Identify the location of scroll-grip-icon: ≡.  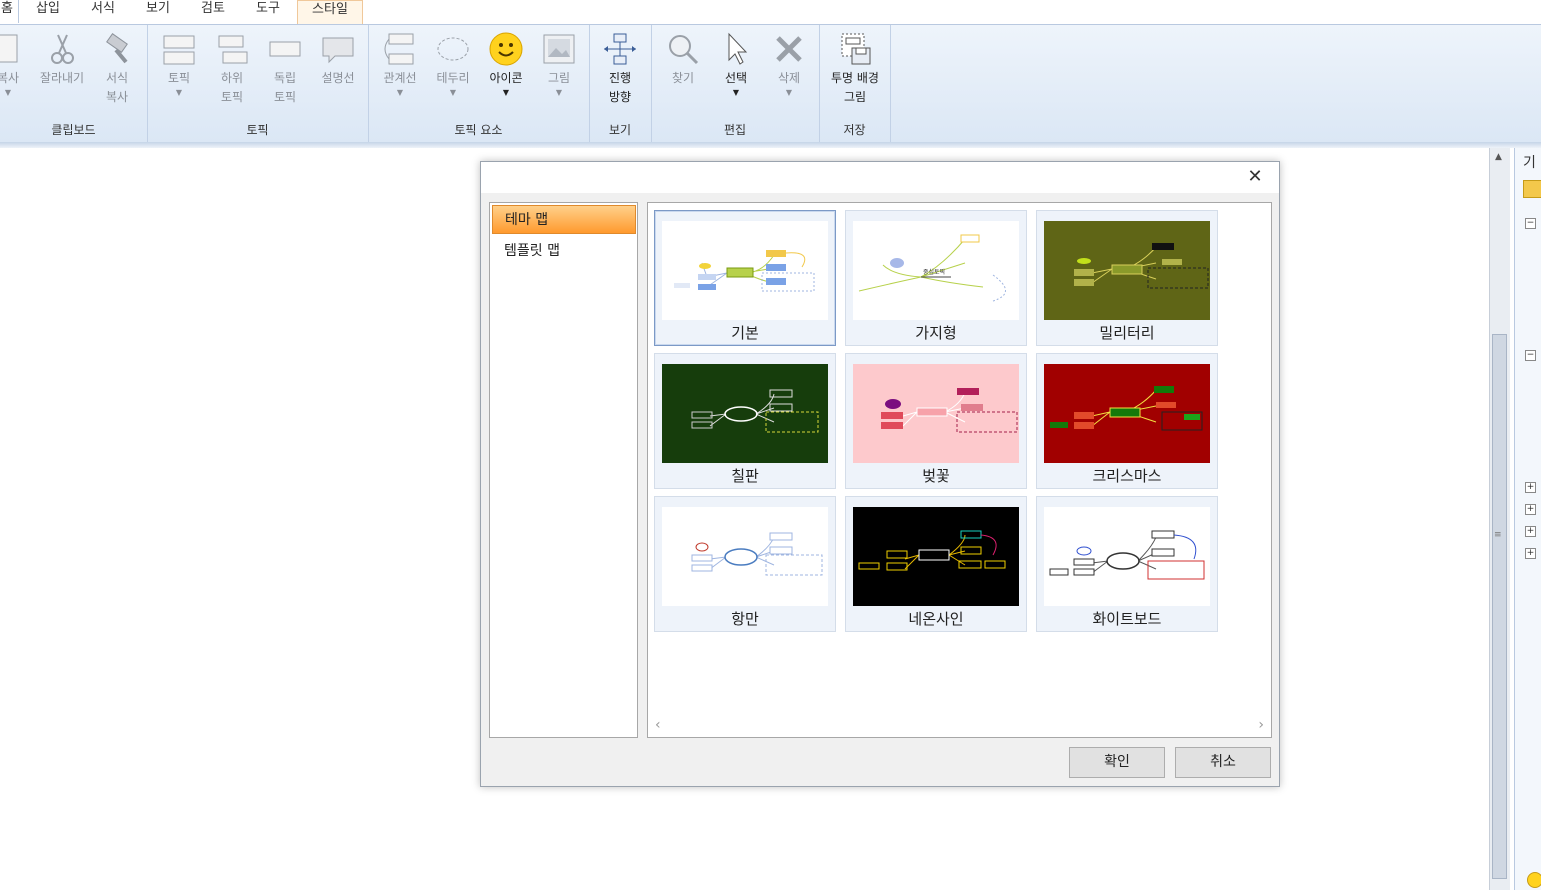
(1498, 535).